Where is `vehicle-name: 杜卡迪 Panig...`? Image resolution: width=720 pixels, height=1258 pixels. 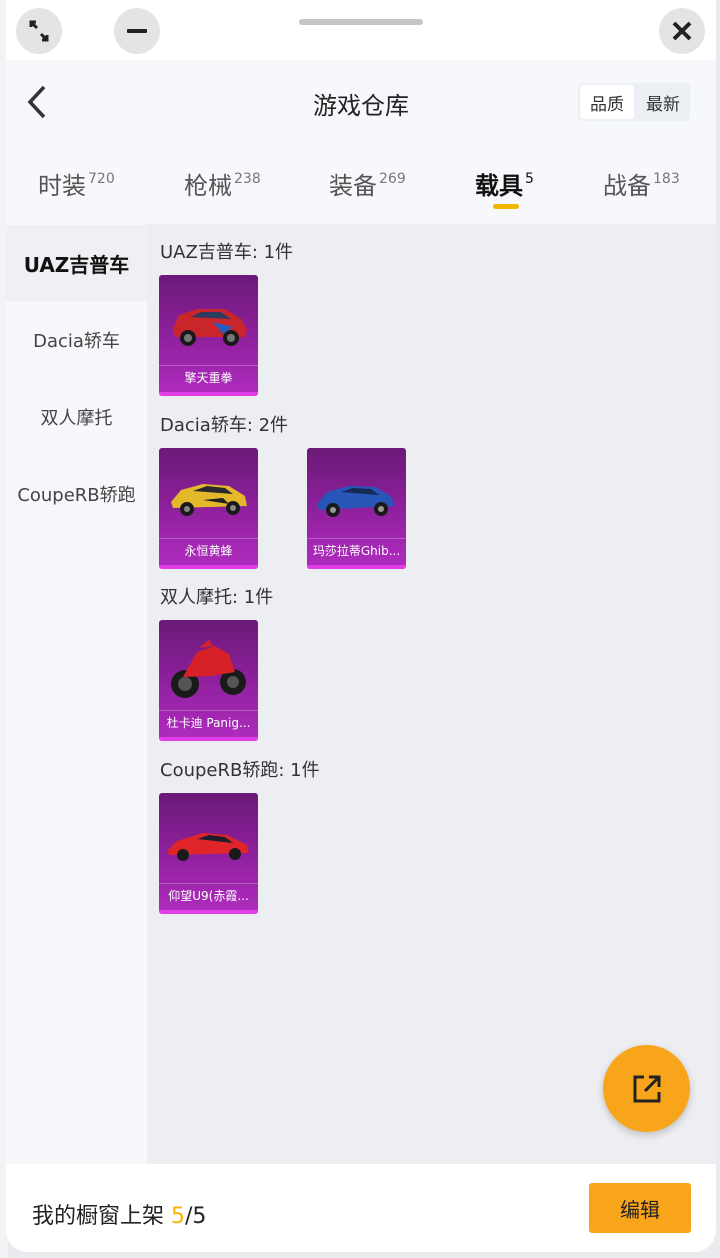 vehicle-name: 杜卡迪 Panig... is located at coordinates (208, 723).